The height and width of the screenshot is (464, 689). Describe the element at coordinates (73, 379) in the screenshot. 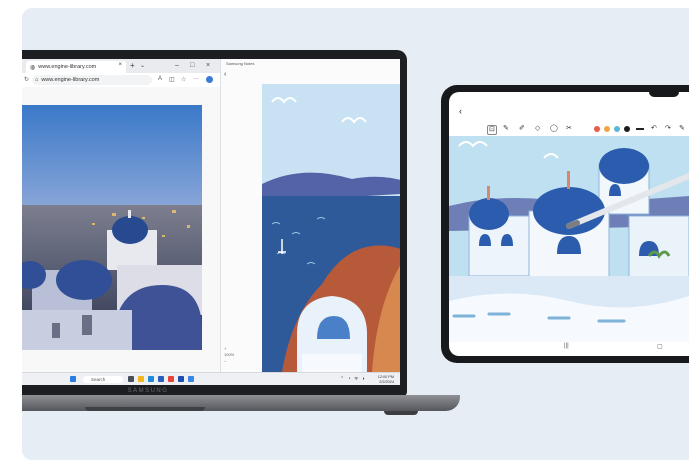

I see `start-menu-icon` at that location.